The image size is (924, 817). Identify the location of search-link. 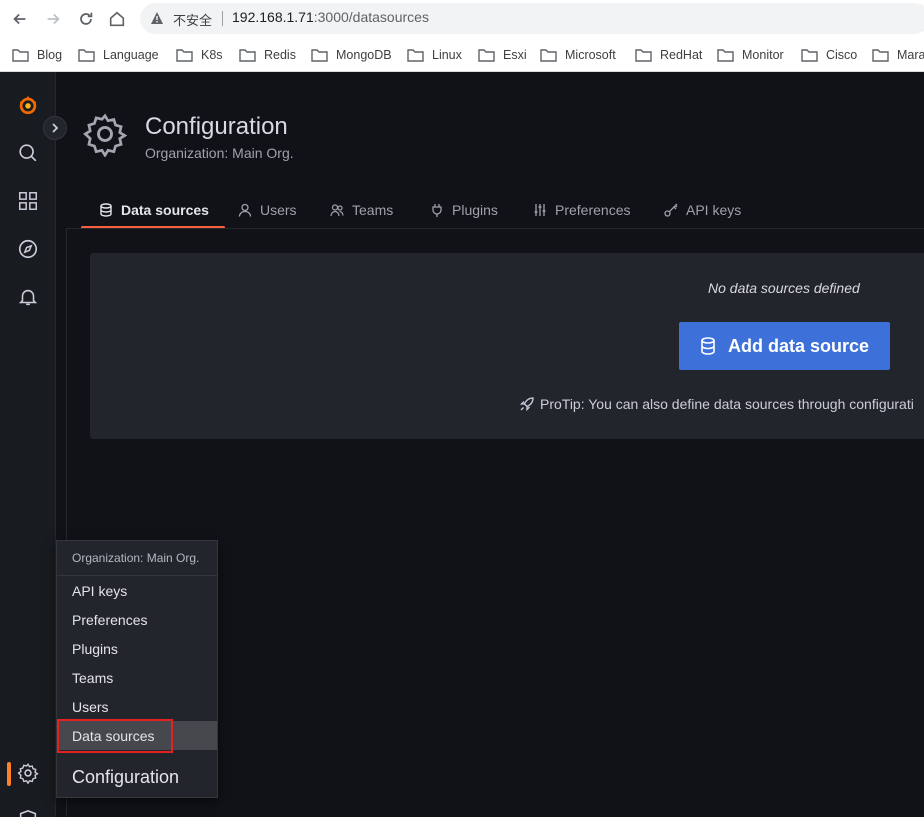
(28, 153).